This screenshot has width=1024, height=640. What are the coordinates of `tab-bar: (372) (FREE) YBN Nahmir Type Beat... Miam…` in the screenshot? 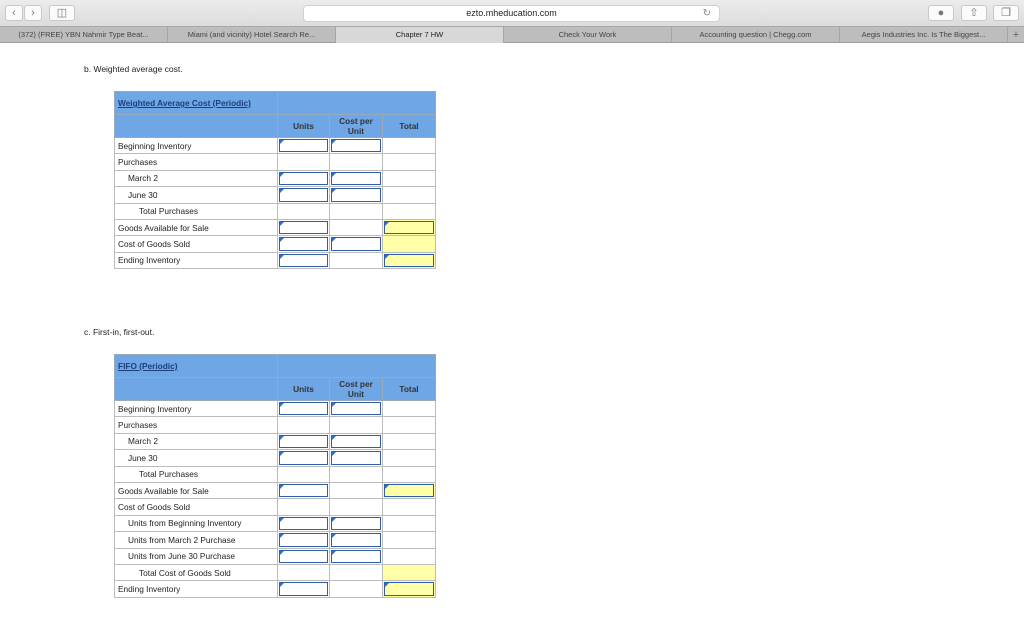 It's located at (512, 34).